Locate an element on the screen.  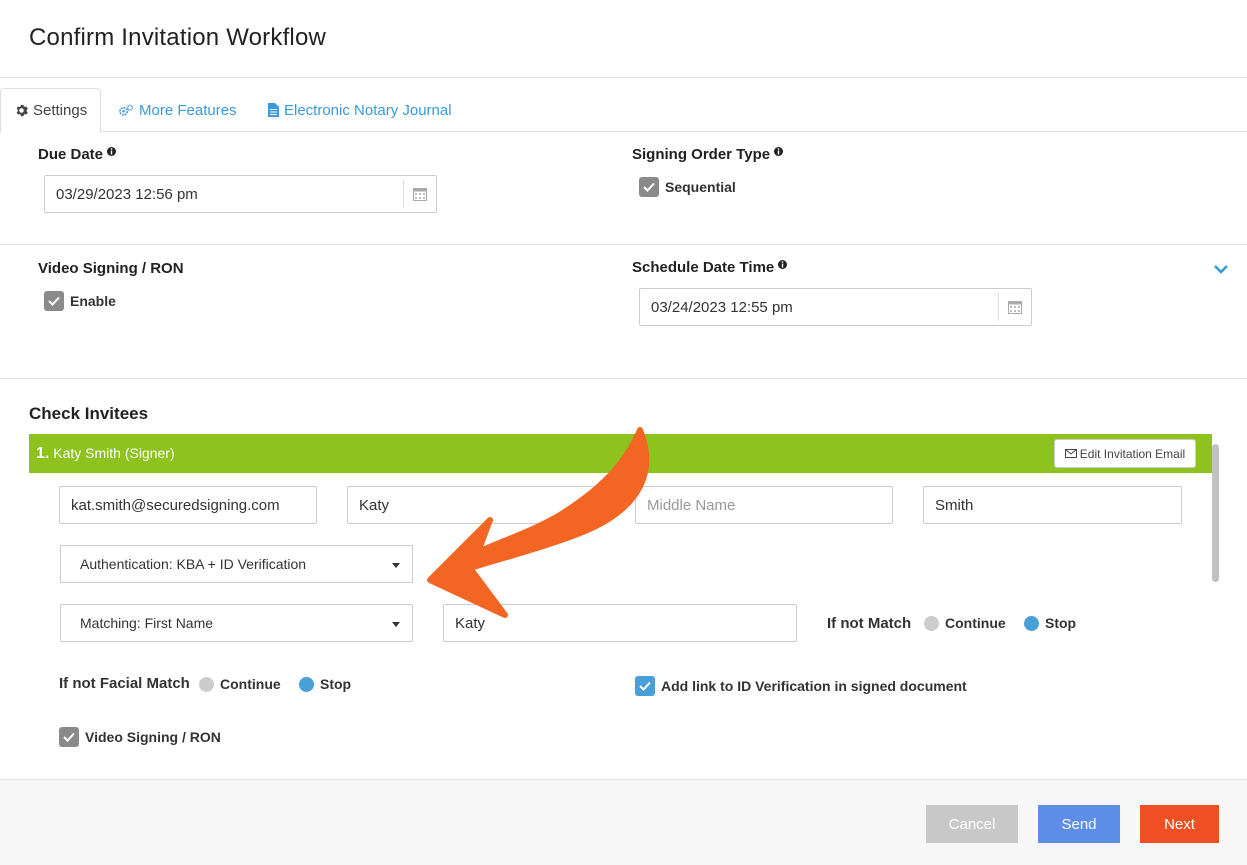
dialog-footer: Cancel Send Next is located at coordinates (623, 822).